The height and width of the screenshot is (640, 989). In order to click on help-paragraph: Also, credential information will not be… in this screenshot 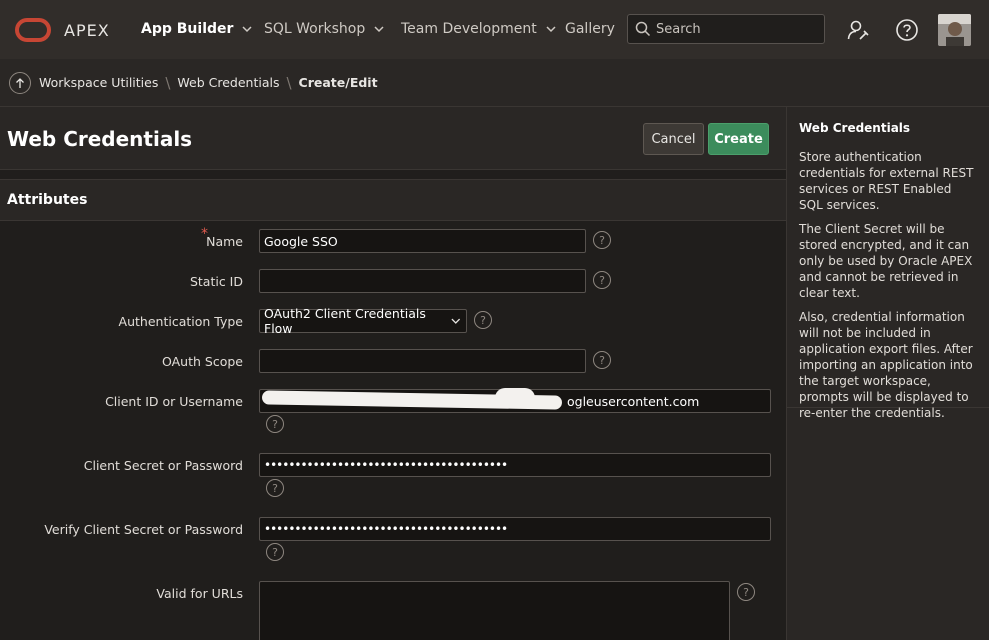, I will do `click(886, 365)`.